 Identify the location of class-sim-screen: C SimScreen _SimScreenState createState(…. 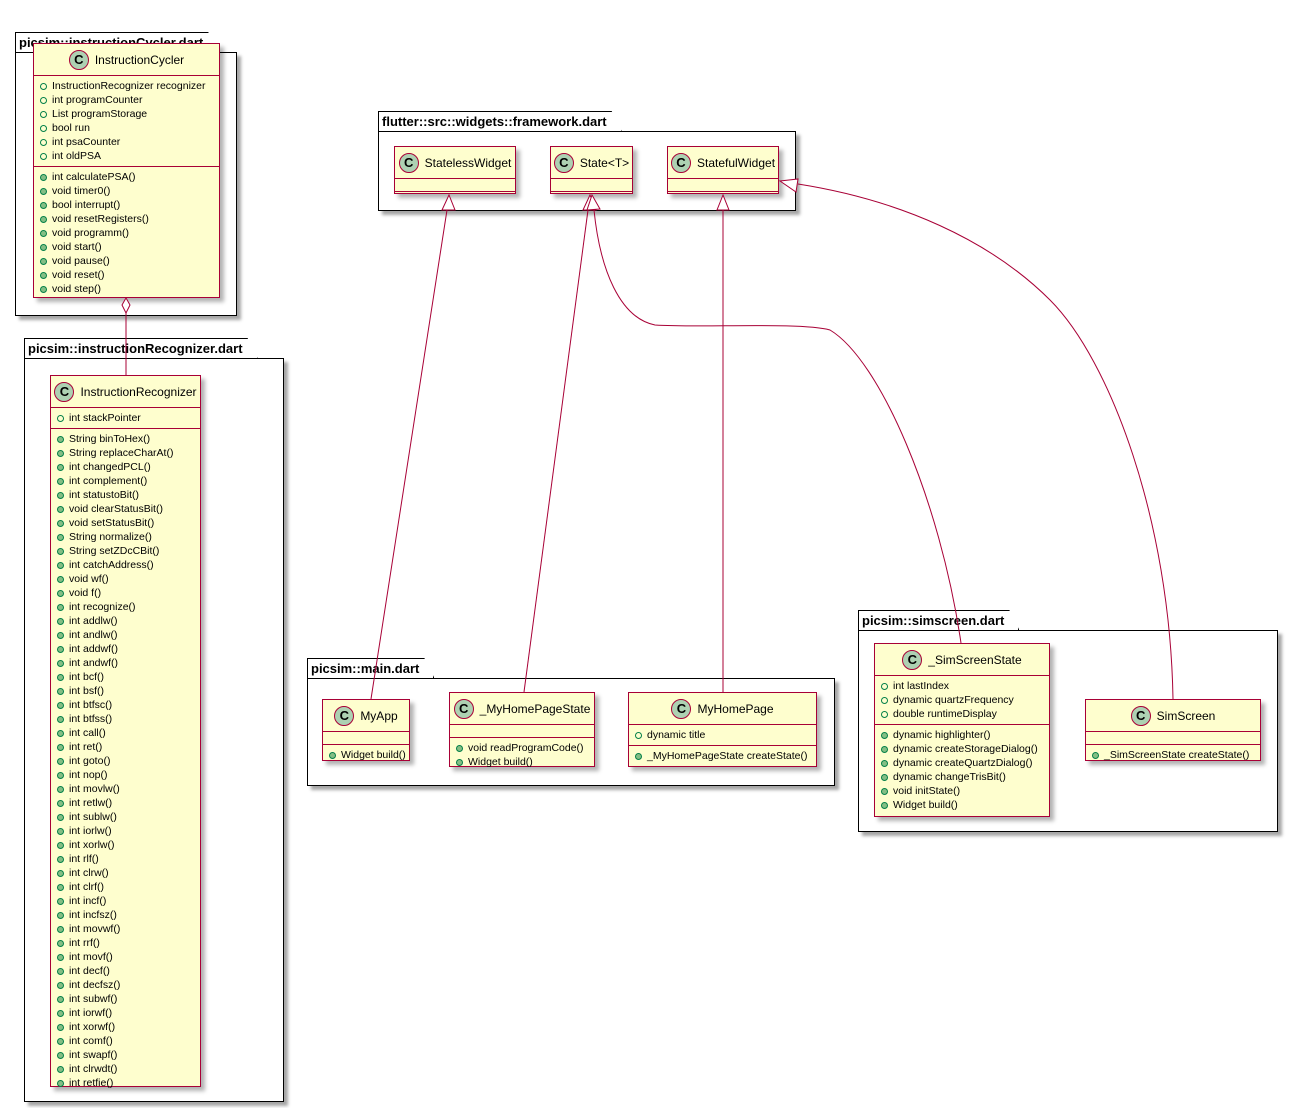
(1173, 730).